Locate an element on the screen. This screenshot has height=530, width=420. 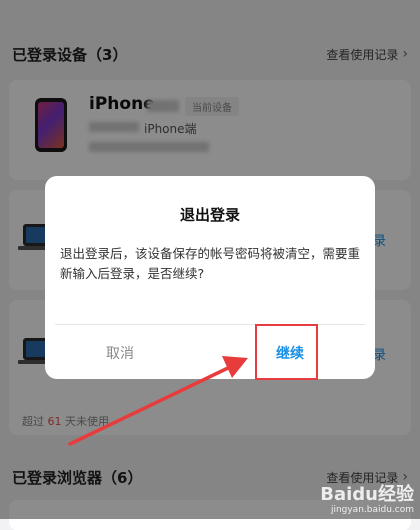
cancel-button: 取消 is located at coordinates (120, 352).